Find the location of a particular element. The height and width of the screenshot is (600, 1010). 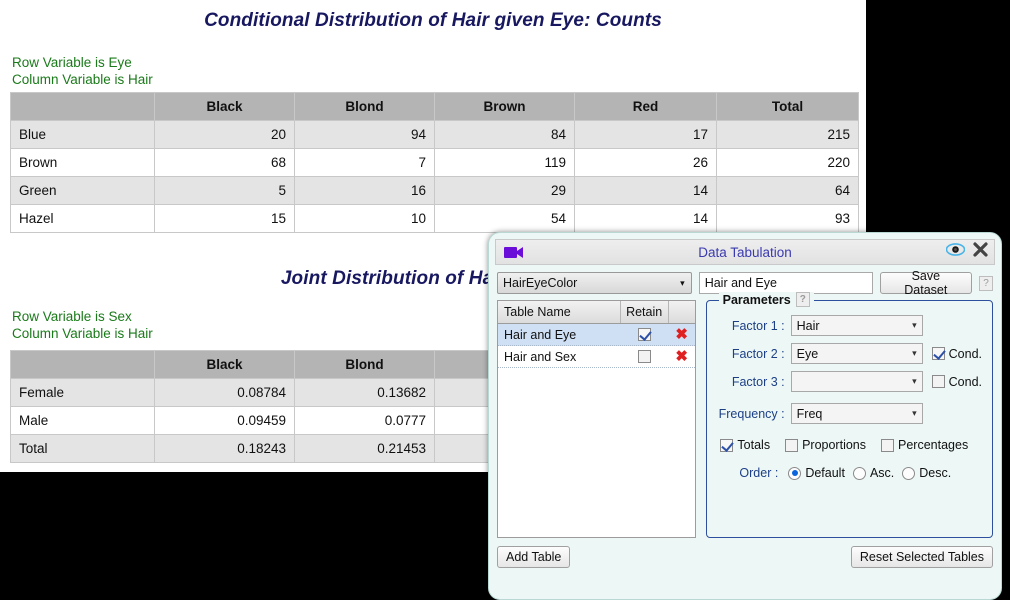

parameters-legend: Parameters ? is located at coordinates (766, 299).